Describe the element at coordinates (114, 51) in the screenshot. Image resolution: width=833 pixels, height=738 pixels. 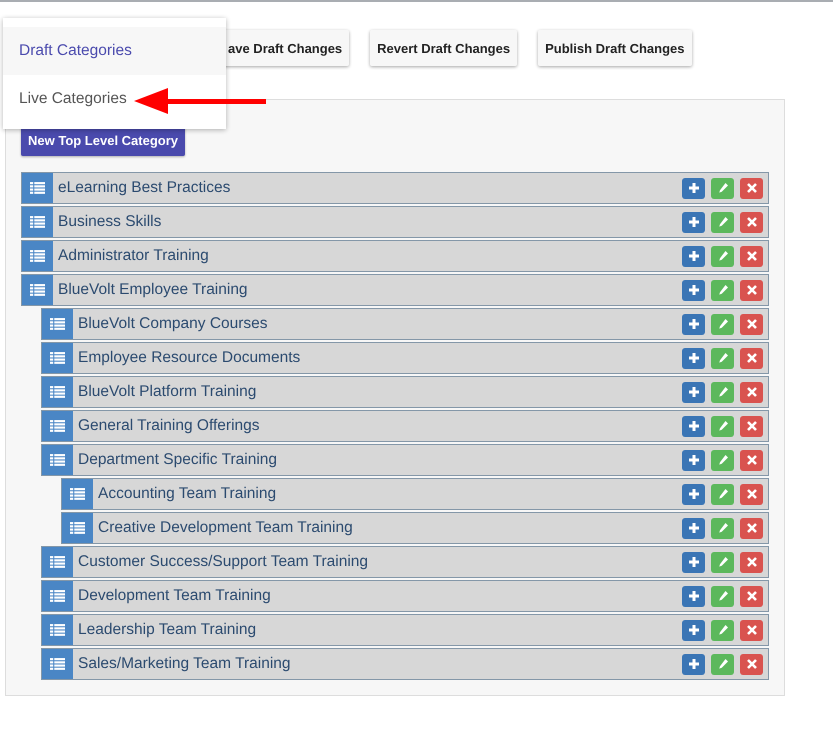
I see `menu-item: Draft Categories` at that location.